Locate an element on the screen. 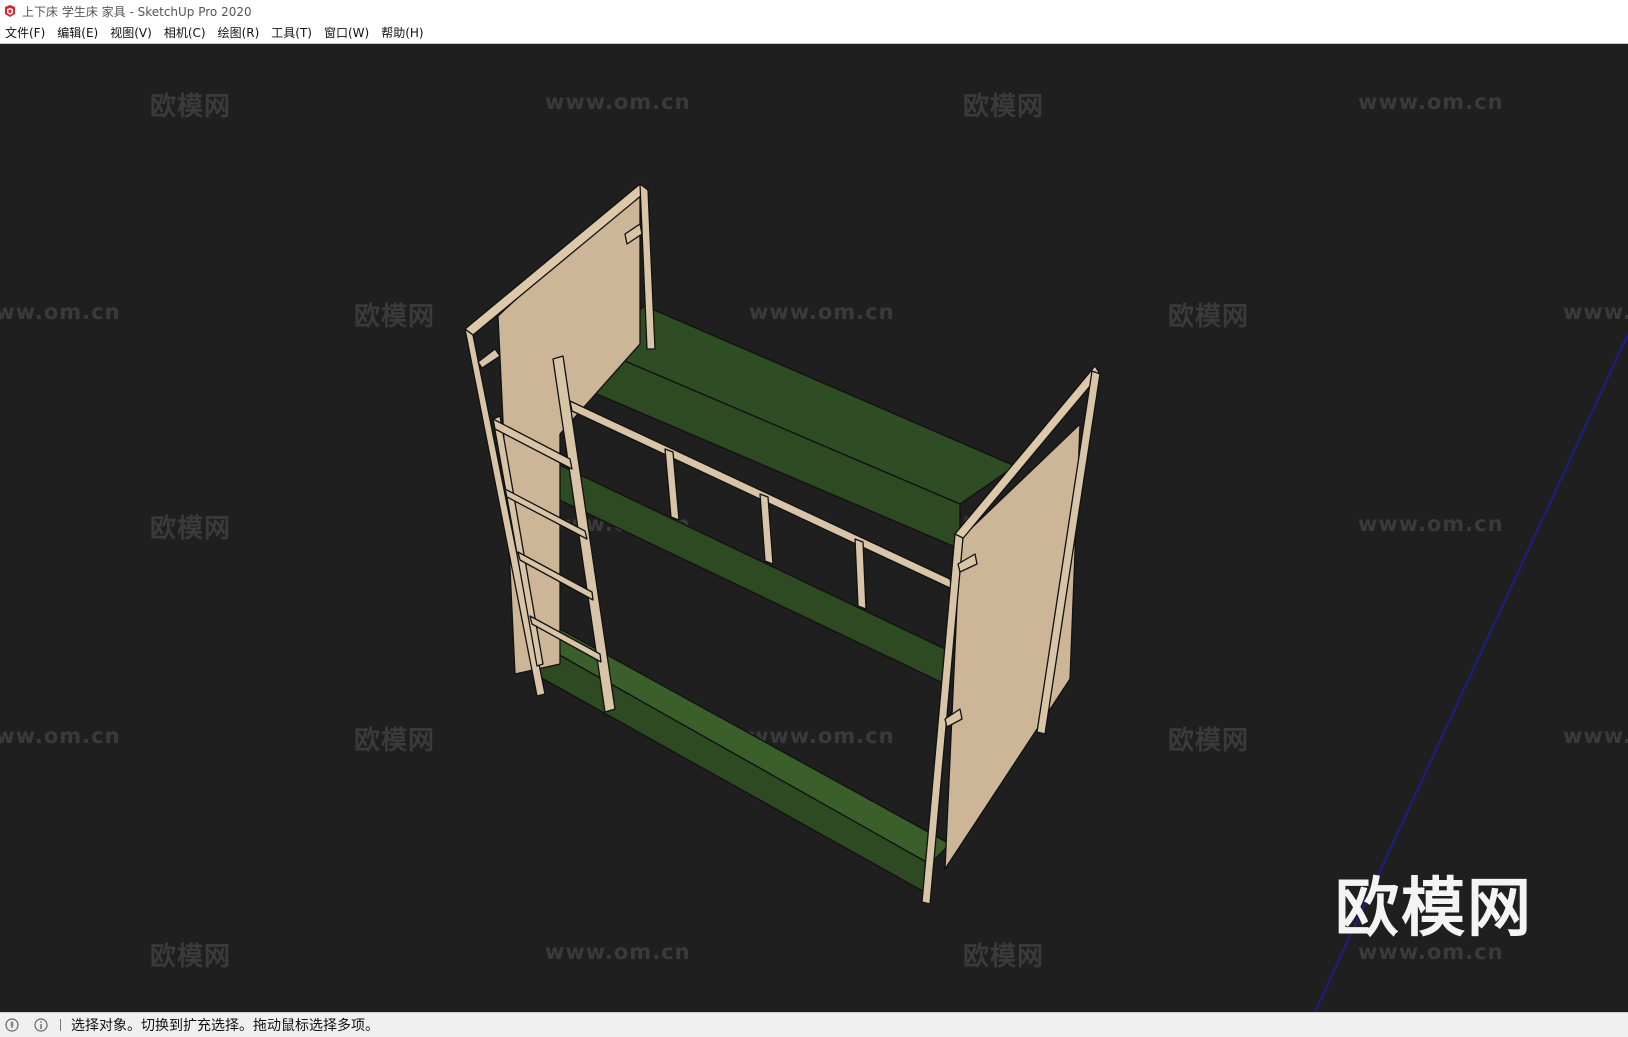  status-divider is located at coordinates (60, 1025).